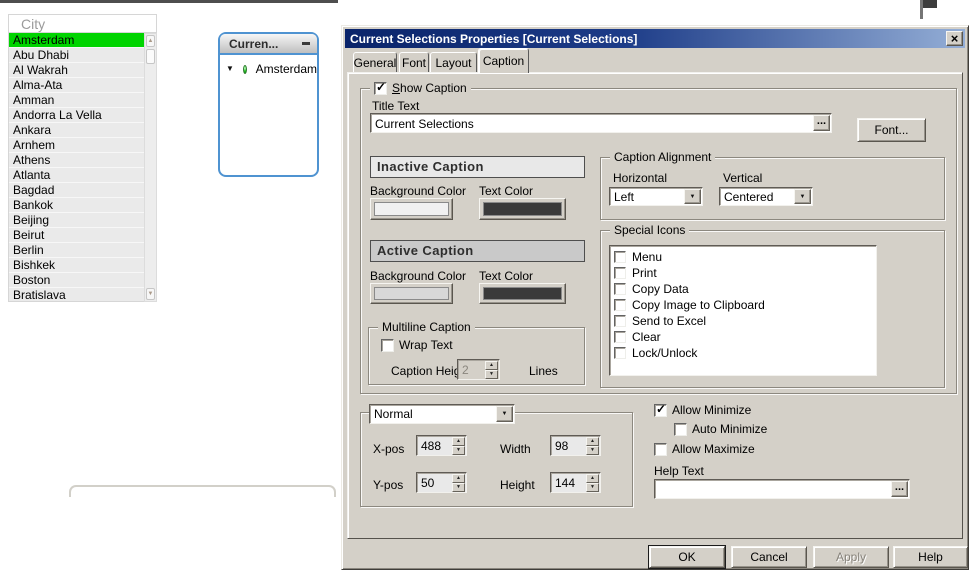  What do you see at coordinates (766, 196) in the screenshot?
I see `vertical-align-select: Centered ▼` at bounding box center [766, 196].